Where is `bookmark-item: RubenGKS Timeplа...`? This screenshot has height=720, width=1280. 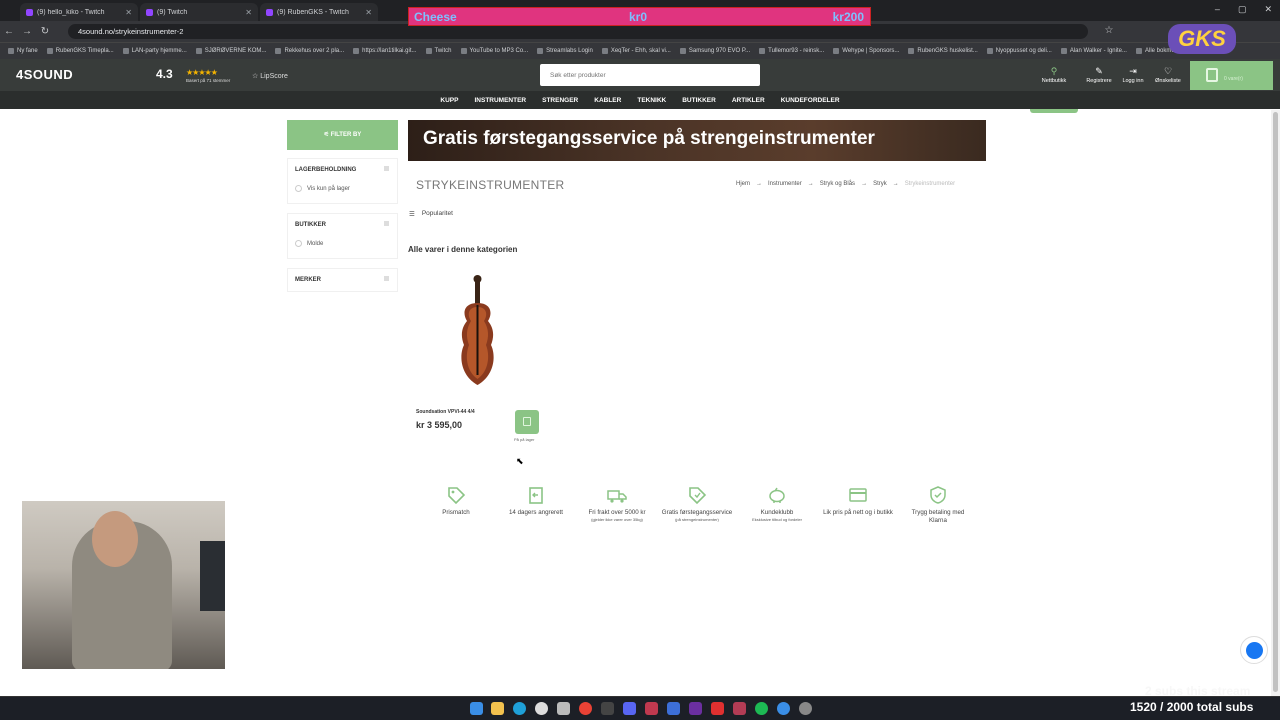 bookmark-item: RubenGKS Timeplа... is located at coordinates (80, 51).